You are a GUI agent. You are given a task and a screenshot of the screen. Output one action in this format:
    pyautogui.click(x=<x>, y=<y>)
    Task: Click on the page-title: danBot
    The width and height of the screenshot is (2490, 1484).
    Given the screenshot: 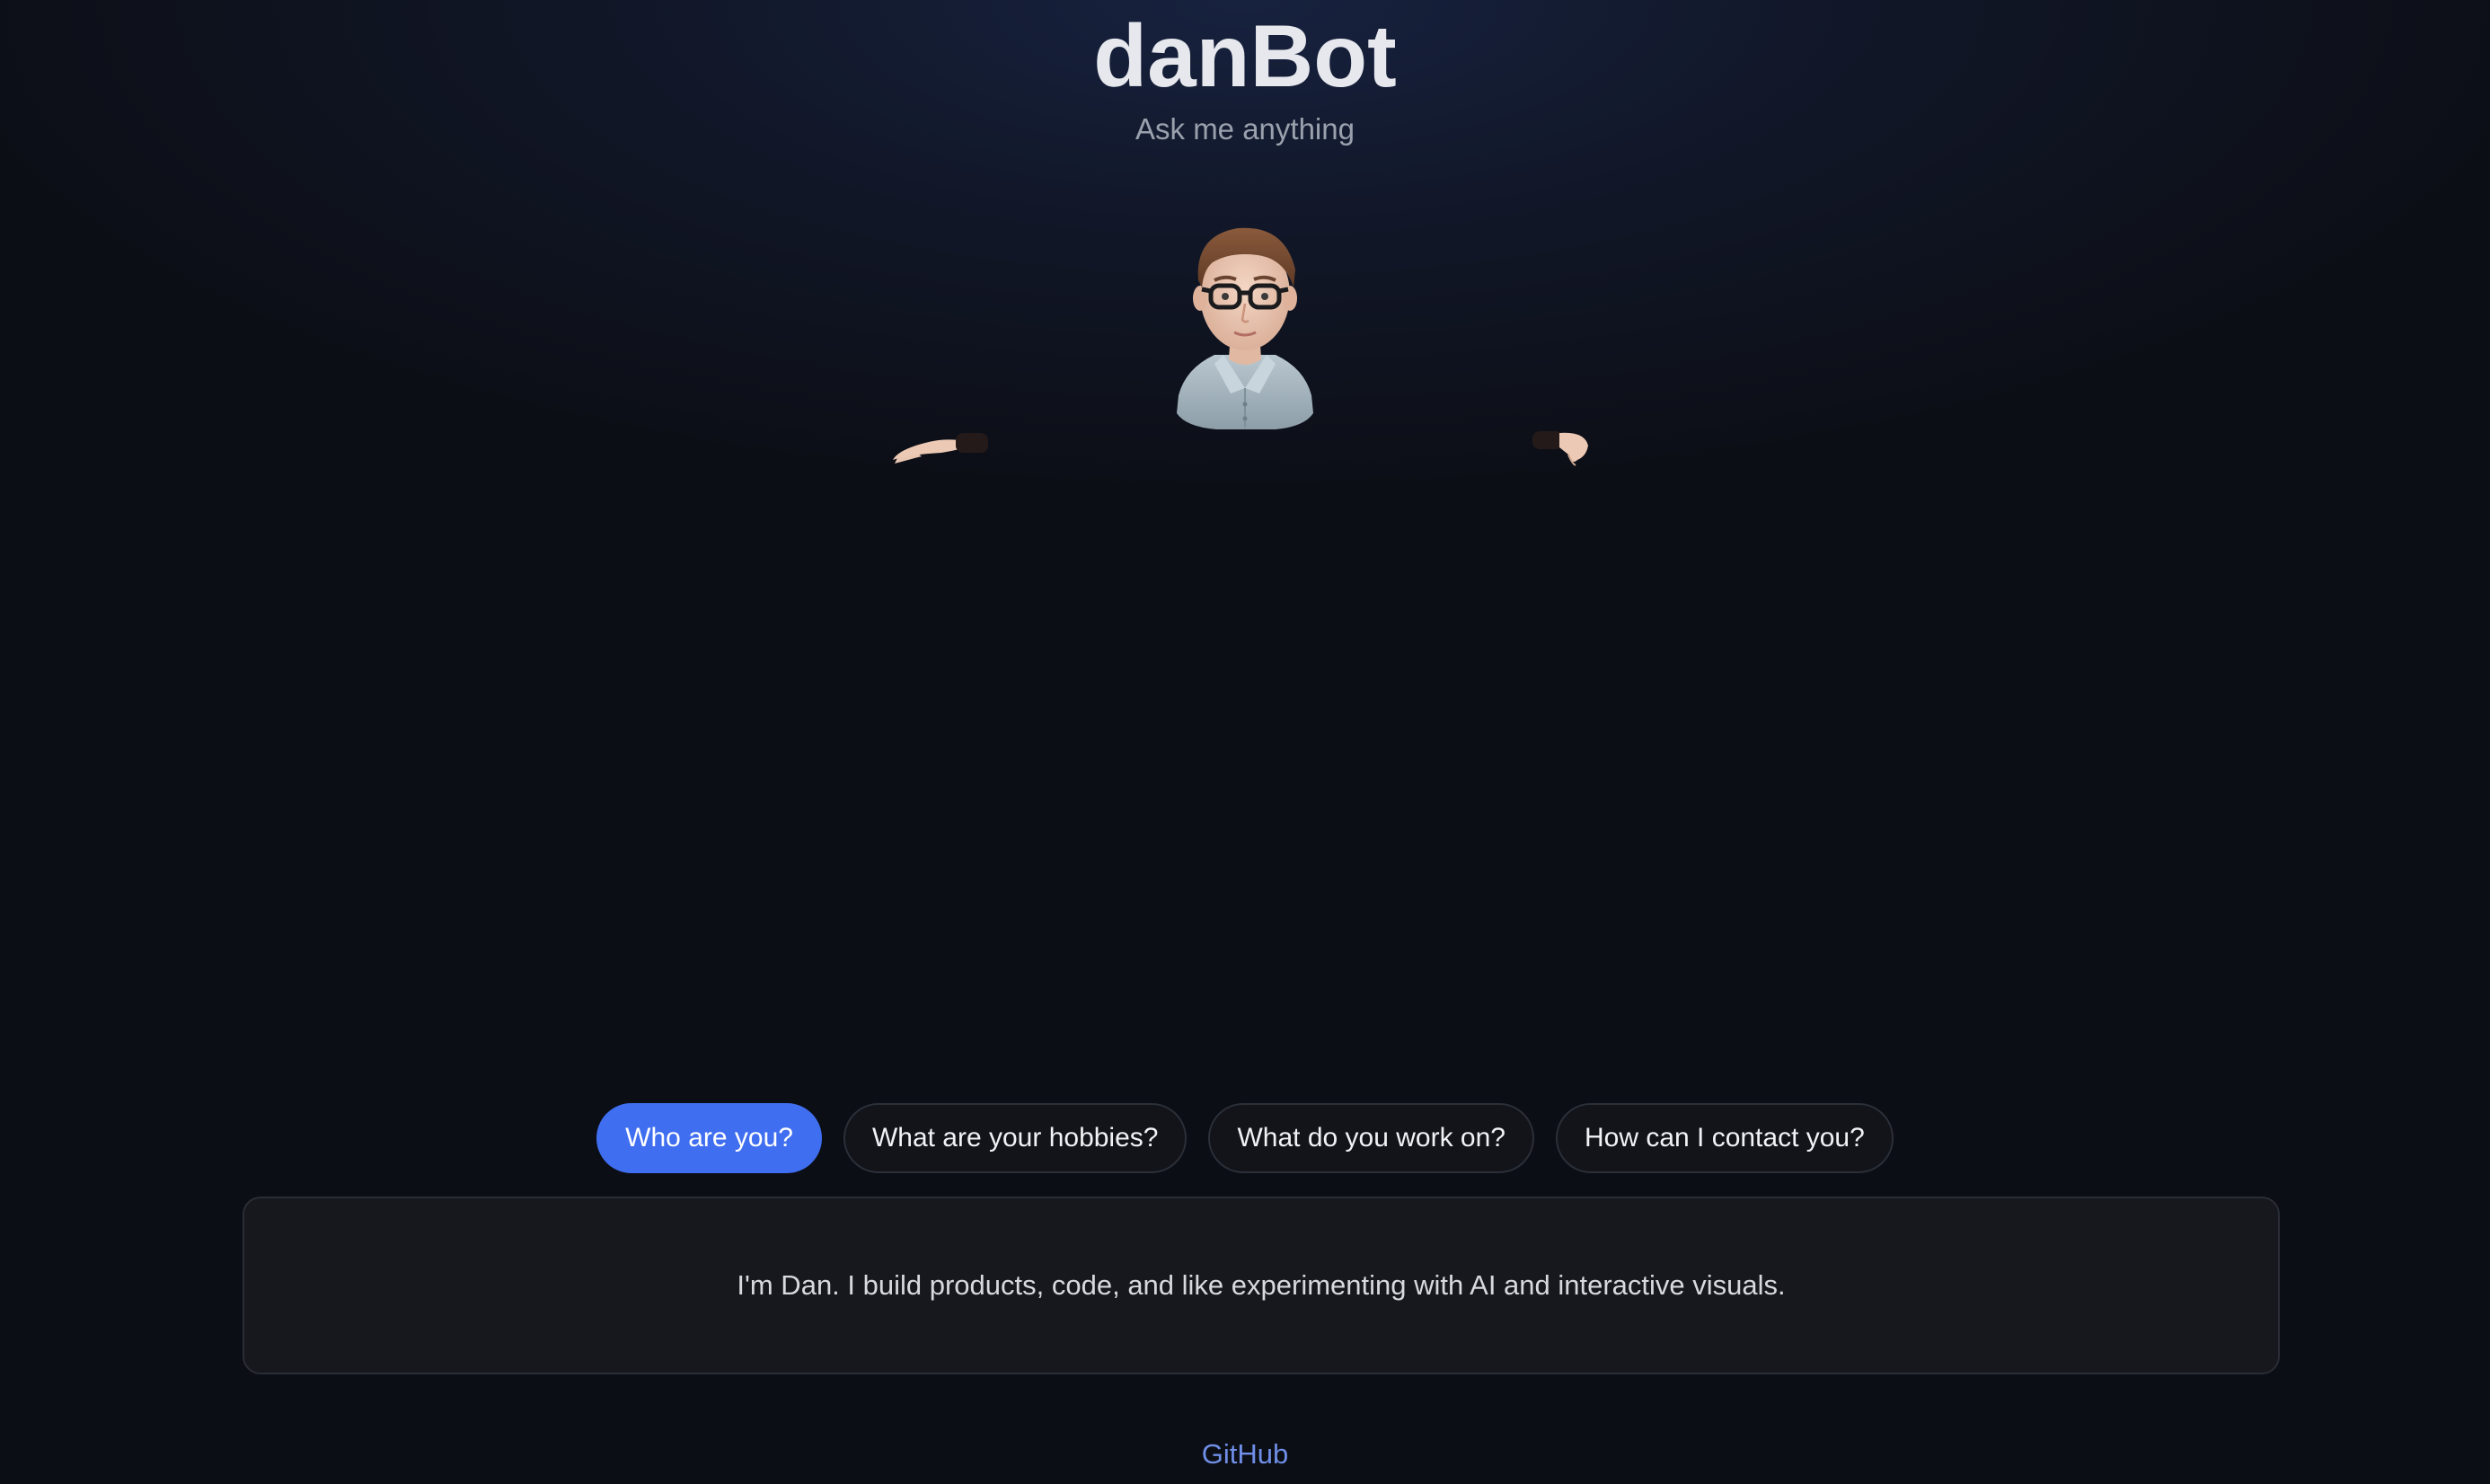 What is the action you would take?
    pyautogui.click(x=1245, y=55)
    